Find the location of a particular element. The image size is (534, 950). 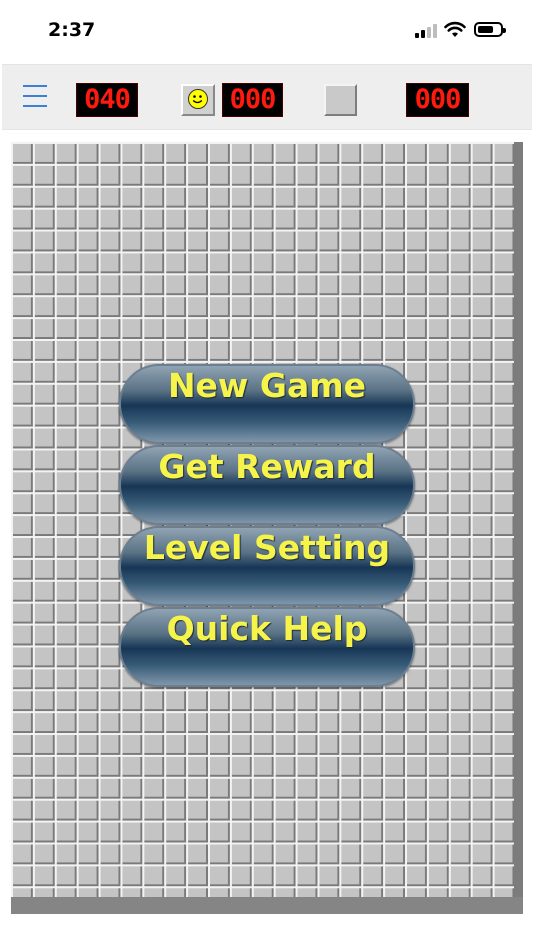

flag-mode-button is located at coordinates (340, 100).